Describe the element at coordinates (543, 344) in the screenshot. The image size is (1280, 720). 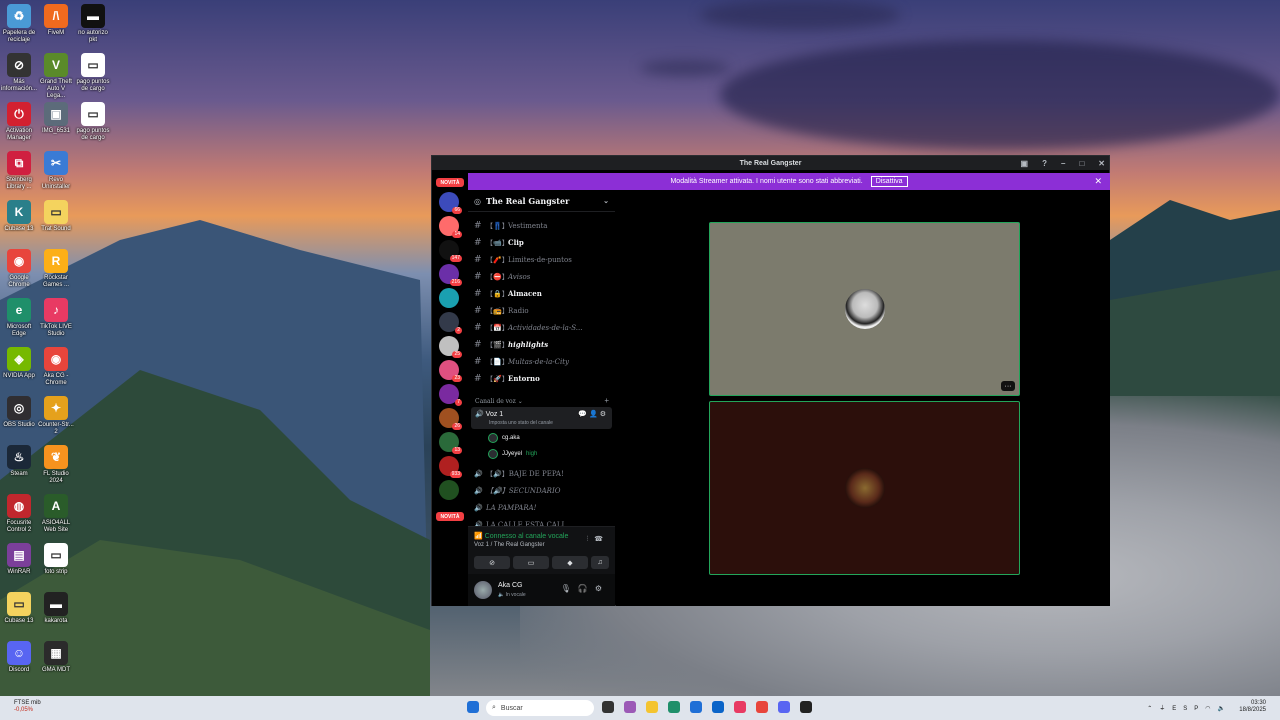
I see `text-channel: # 【🎬】 highlights` at that location.